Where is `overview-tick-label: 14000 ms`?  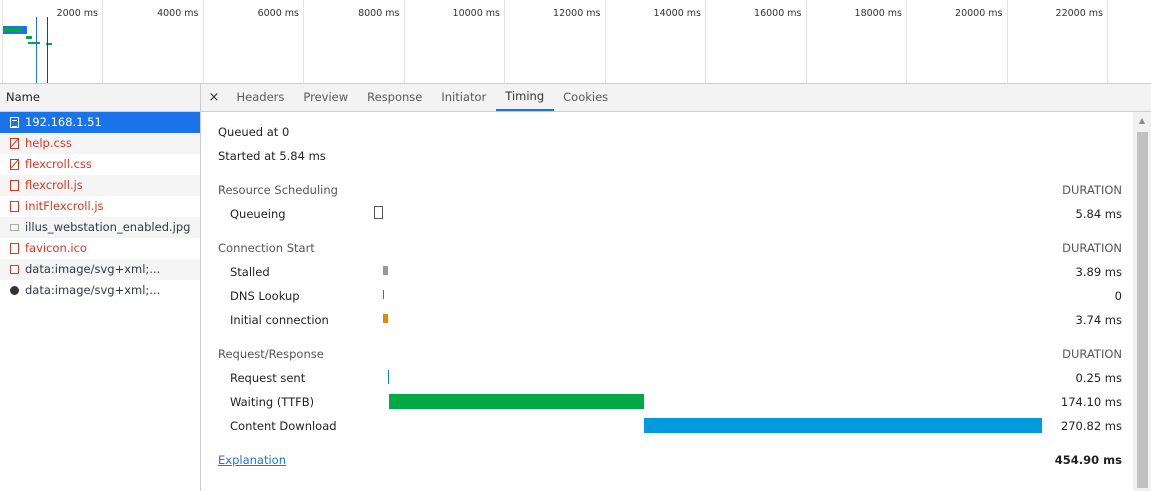
overview-tick-label: 14000 ms is located at coordinates (677, 13).